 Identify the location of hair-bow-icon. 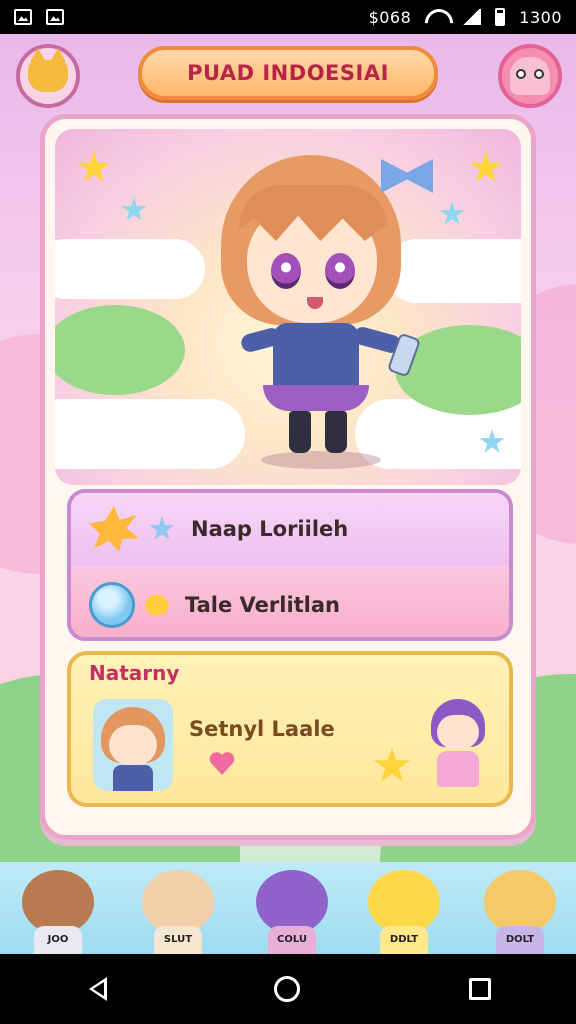
(407, 176).